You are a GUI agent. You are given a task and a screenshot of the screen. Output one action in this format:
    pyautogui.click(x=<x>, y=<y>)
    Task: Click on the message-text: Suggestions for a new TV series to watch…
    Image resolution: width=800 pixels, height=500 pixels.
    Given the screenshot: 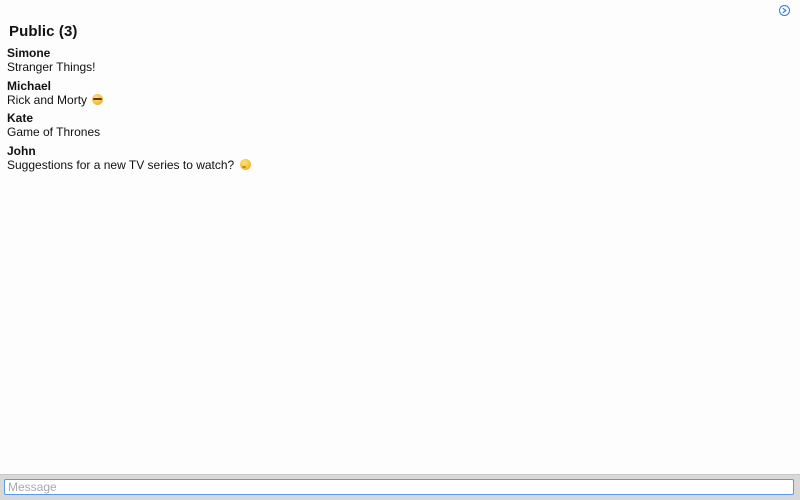 What is the action you would take?
    pyautogui.click(x=121, y=164)
    